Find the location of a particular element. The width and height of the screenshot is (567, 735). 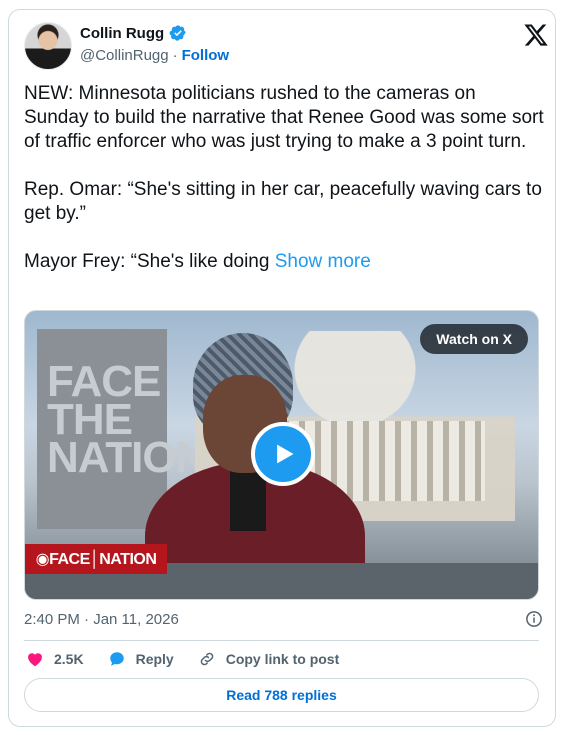

like-count: 2.5K is located at coordinates (69, 659).